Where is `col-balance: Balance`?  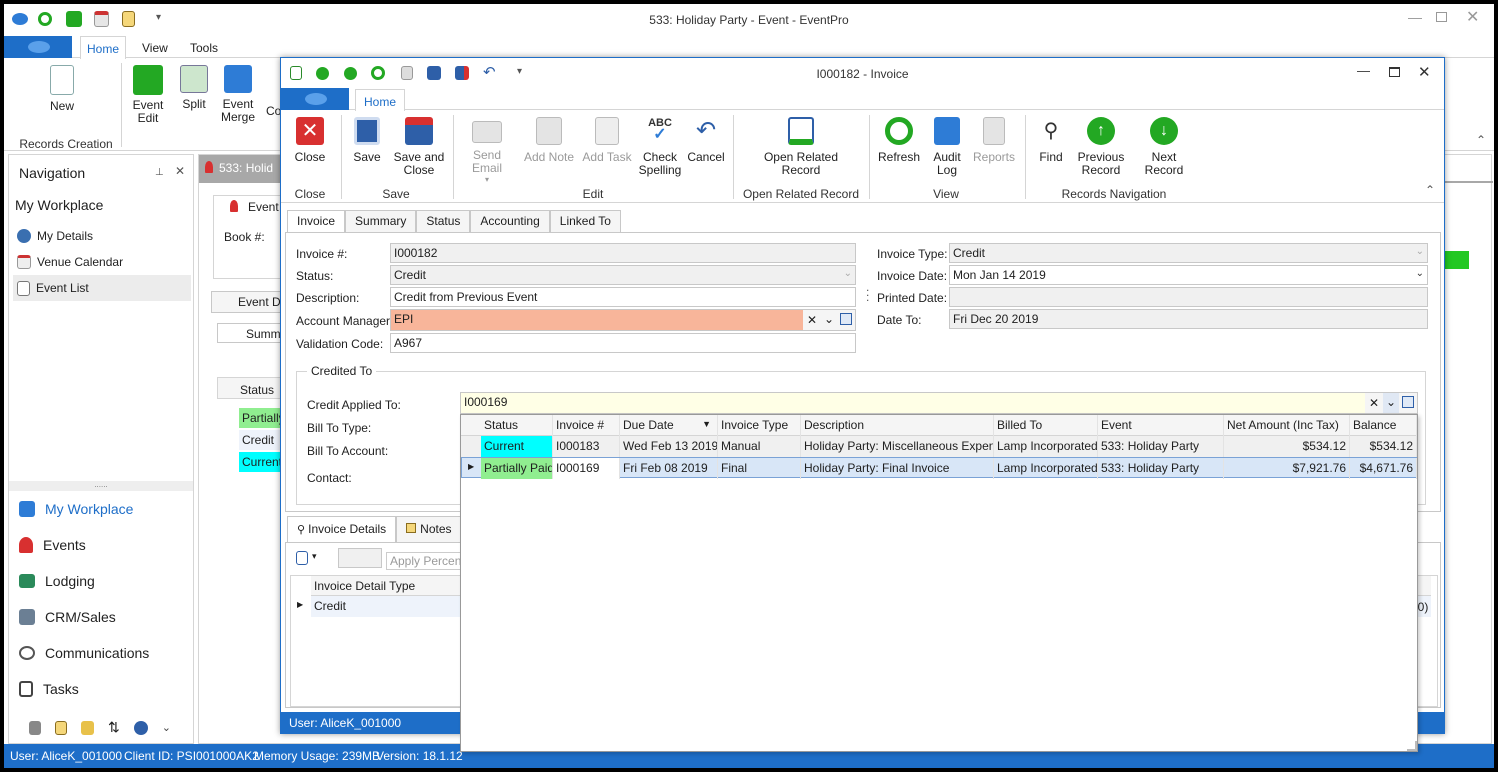
col-balance: Balance is located at coordinates (1383, 425).